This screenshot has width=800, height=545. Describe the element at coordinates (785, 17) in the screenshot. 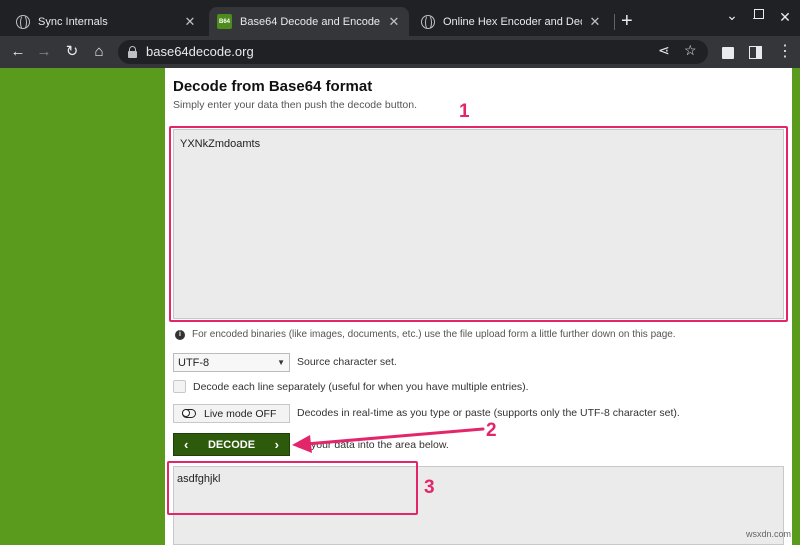

I see `close-window-icon: ✕` at that location.